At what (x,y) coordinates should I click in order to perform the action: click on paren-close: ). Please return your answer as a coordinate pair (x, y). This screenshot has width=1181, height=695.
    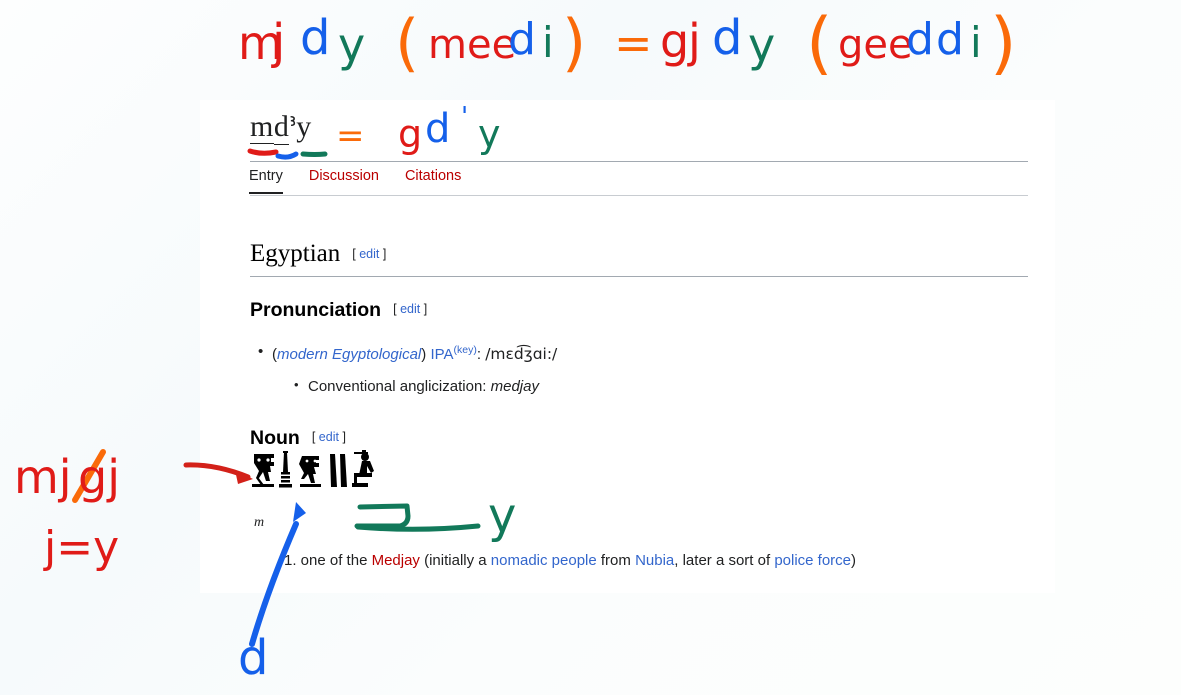
    Looking at the image, I should click on (424, 354).